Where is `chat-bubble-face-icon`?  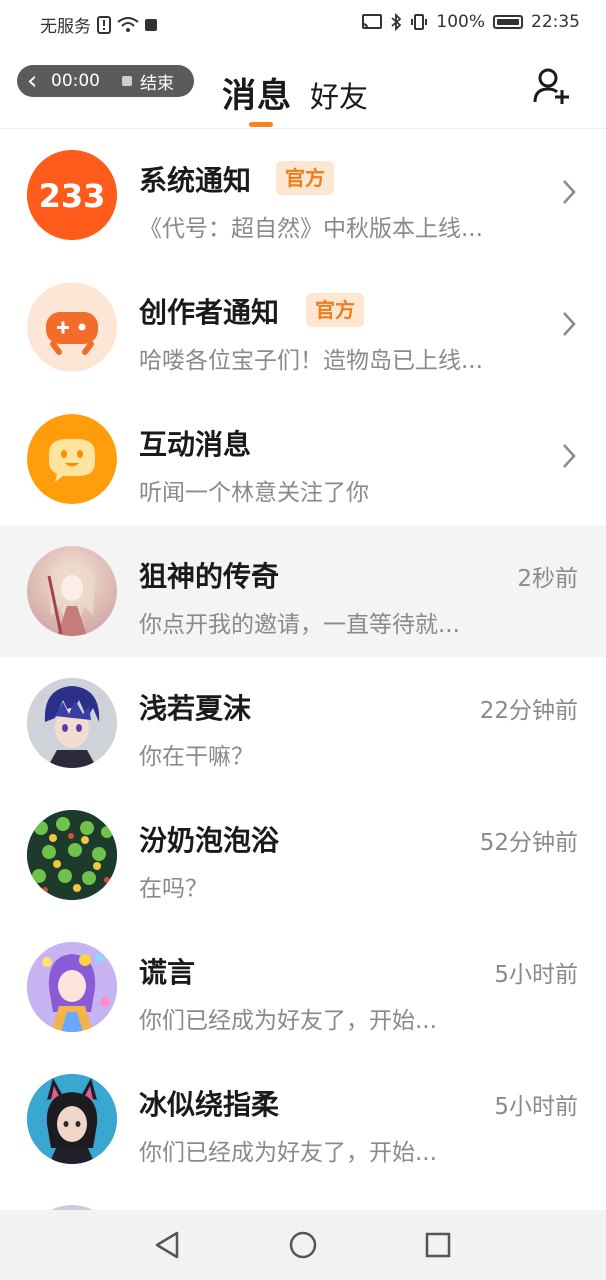
chat-bubble-face-icon is located at coordinates (72, 459).